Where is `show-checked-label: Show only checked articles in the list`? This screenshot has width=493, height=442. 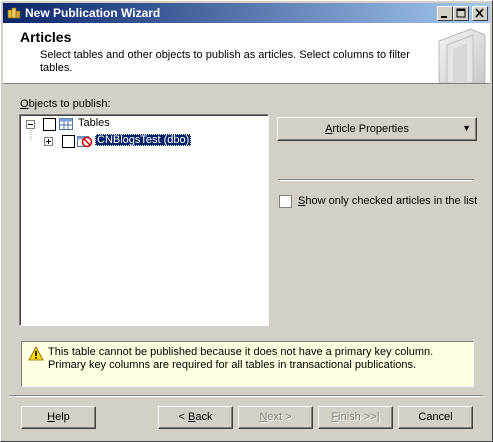 show-checked-label: Show only checked articles in the list is located at coordinates (387, 201).